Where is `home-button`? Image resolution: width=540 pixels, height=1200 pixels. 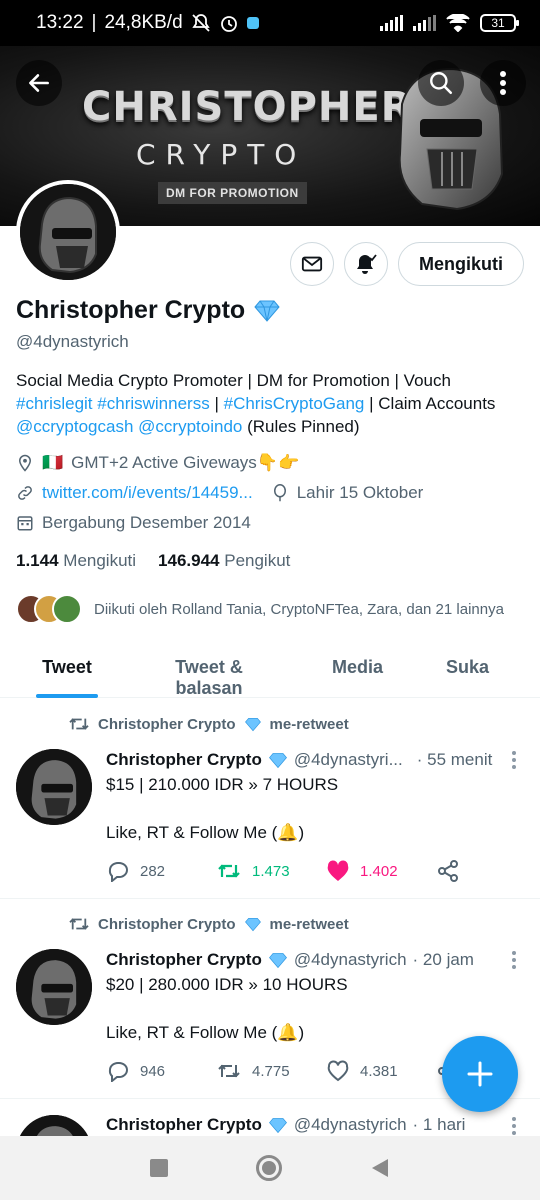
home-button is located at coordinates (269, 1168).